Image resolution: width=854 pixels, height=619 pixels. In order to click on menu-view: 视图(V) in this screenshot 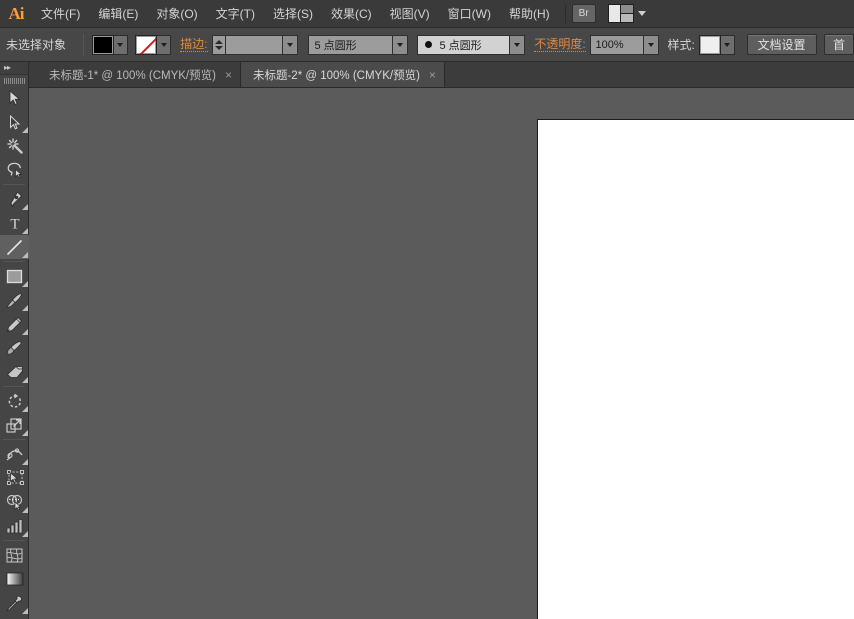, I will do `click(410, 14)`.